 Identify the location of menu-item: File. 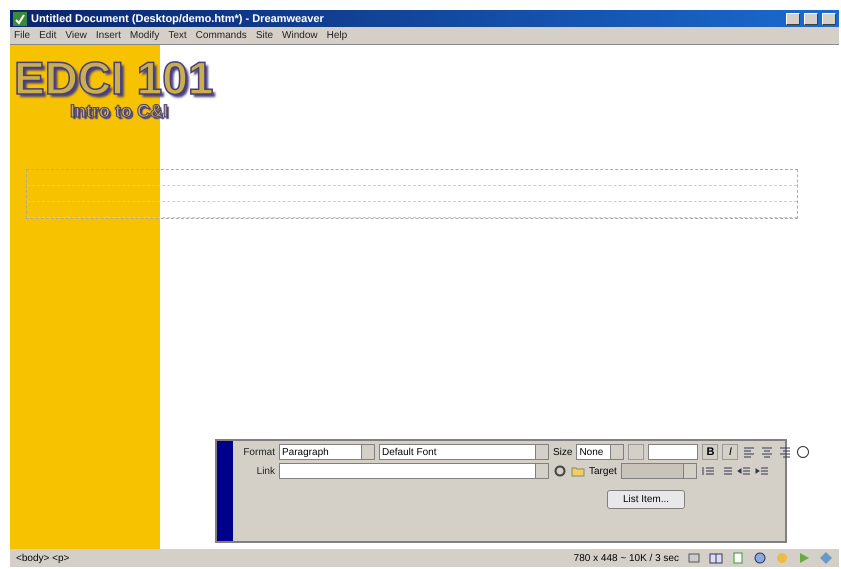
(22, 35).